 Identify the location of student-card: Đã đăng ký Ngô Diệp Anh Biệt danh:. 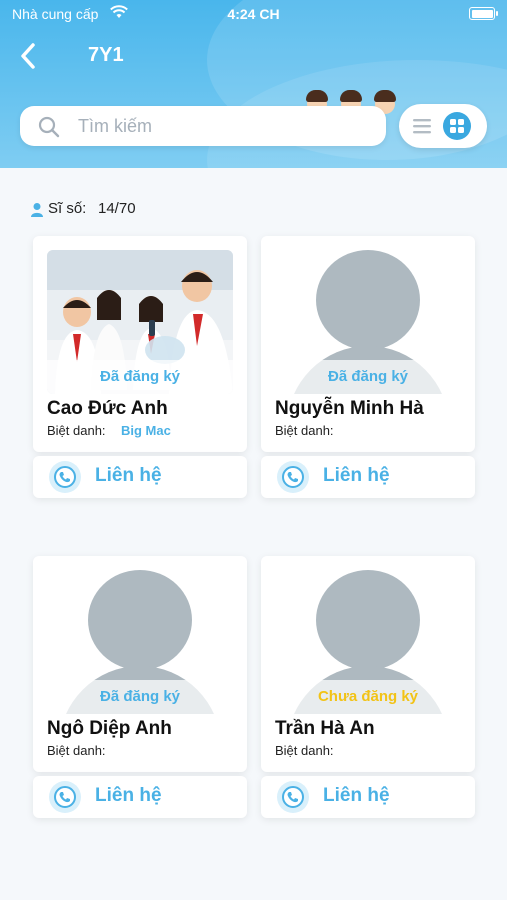
(140, 664).